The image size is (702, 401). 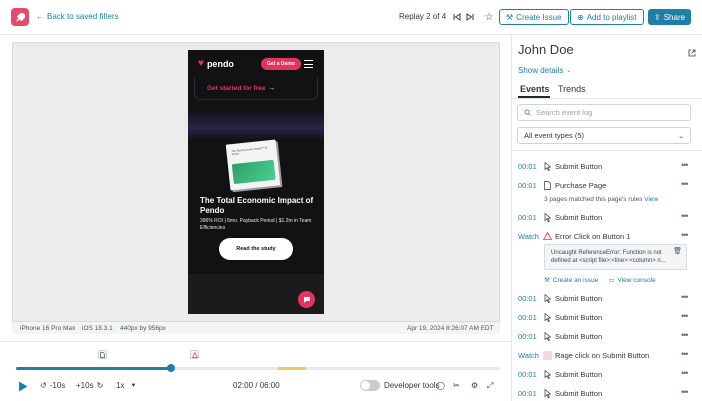 What do you see at coordinates (100, 385) in the screenshot?
I see `forward-icon: ↻` at bounding box center [100, 385].